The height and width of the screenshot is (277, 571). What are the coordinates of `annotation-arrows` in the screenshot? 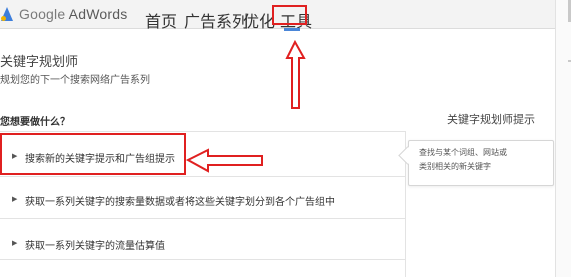 It's located at (245, 106).